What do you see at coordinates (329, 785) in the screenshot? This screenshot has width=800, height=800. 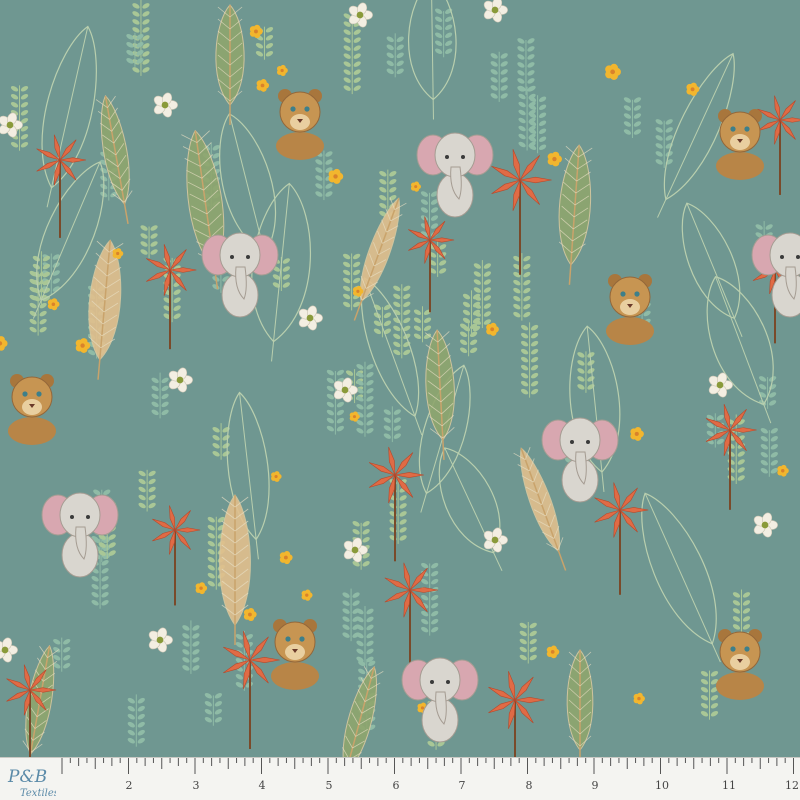 I see `ruler-number-5: 5` at bounding box center [329, 785].